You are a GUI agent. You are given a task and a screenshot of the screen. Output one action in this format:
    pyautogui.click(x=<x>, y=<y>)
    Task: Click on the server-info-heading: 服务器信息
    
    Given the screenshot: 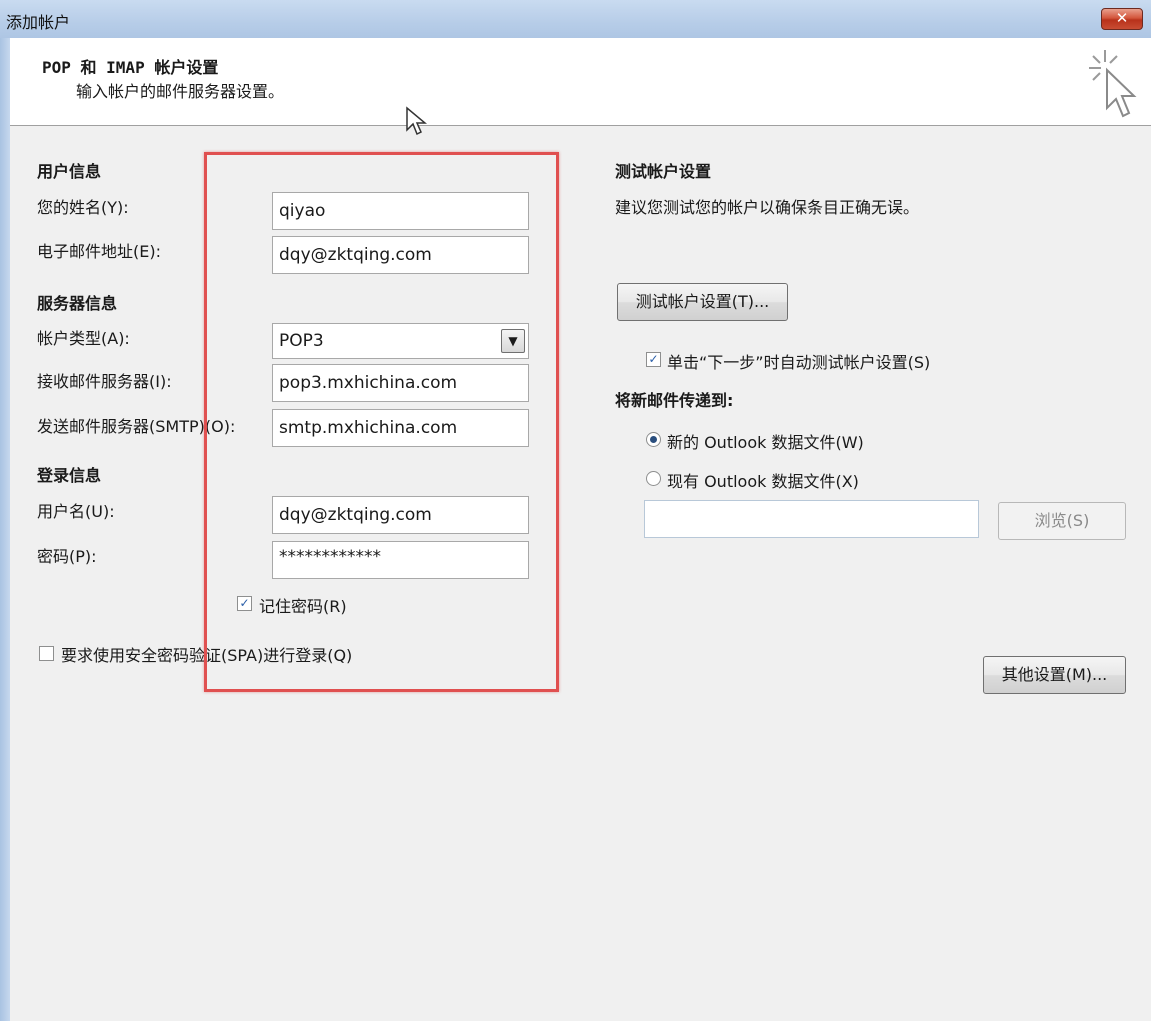 What is the action you would take?
    pyautogui.click(x=77, y=303)
    